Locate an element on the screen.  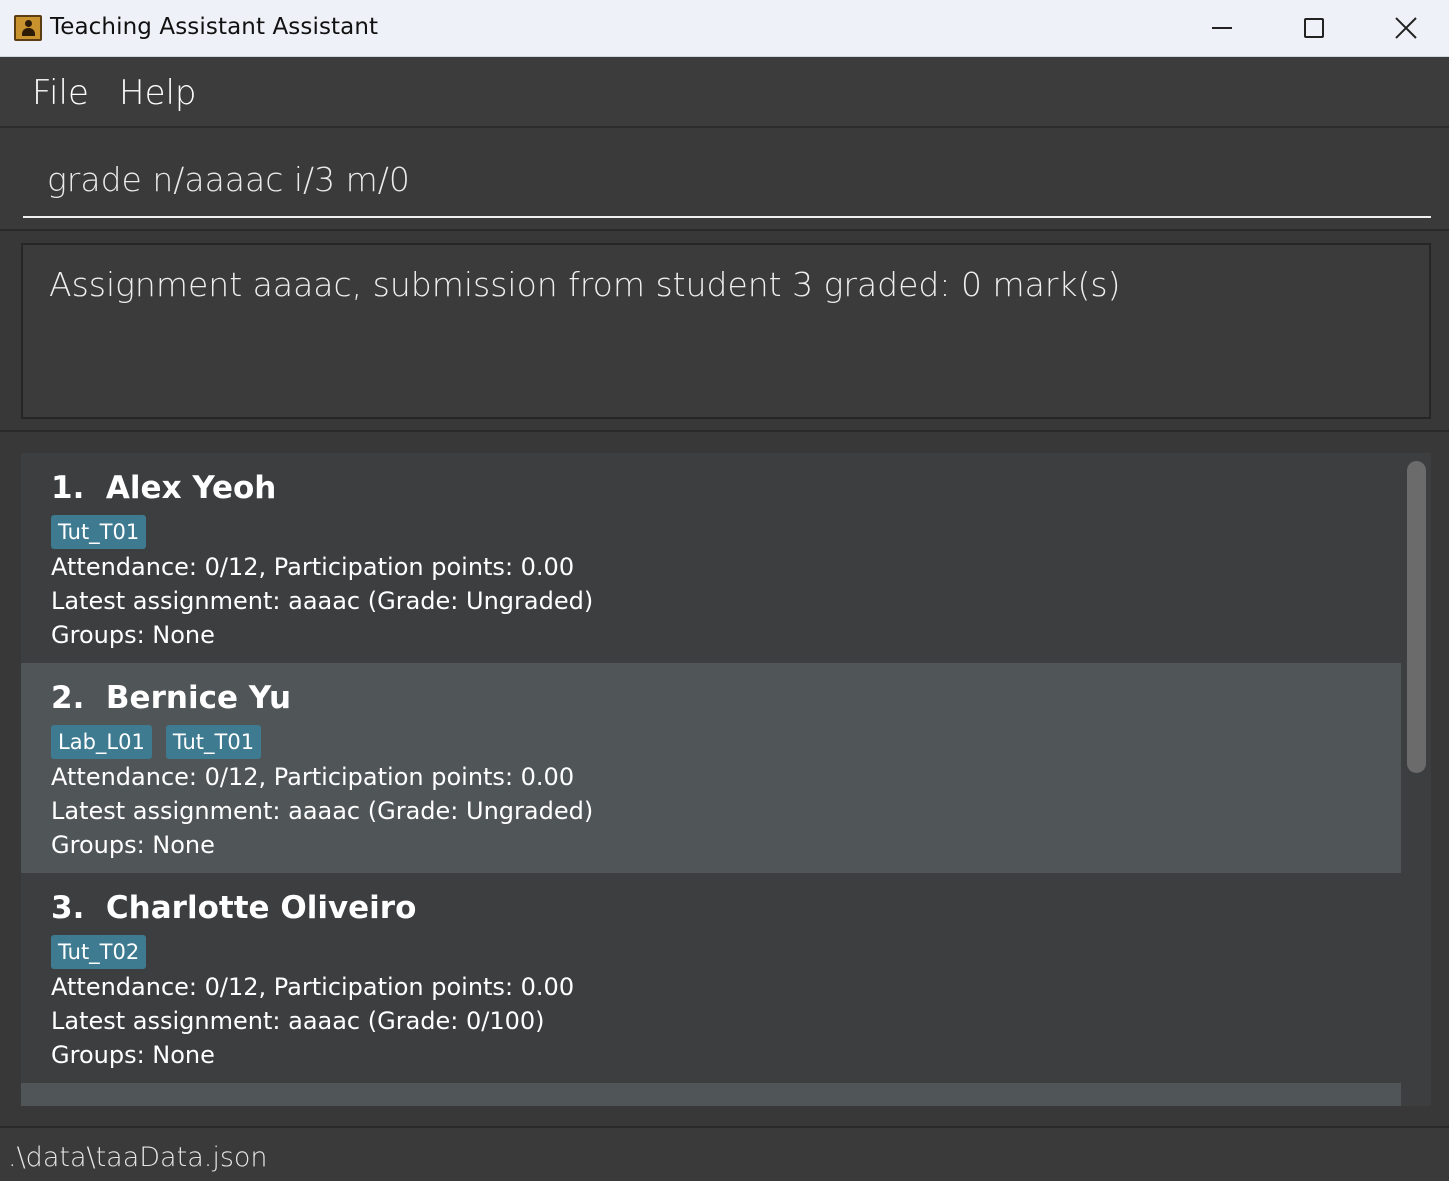
minimize-icon is located at coordinates (1222, 28).